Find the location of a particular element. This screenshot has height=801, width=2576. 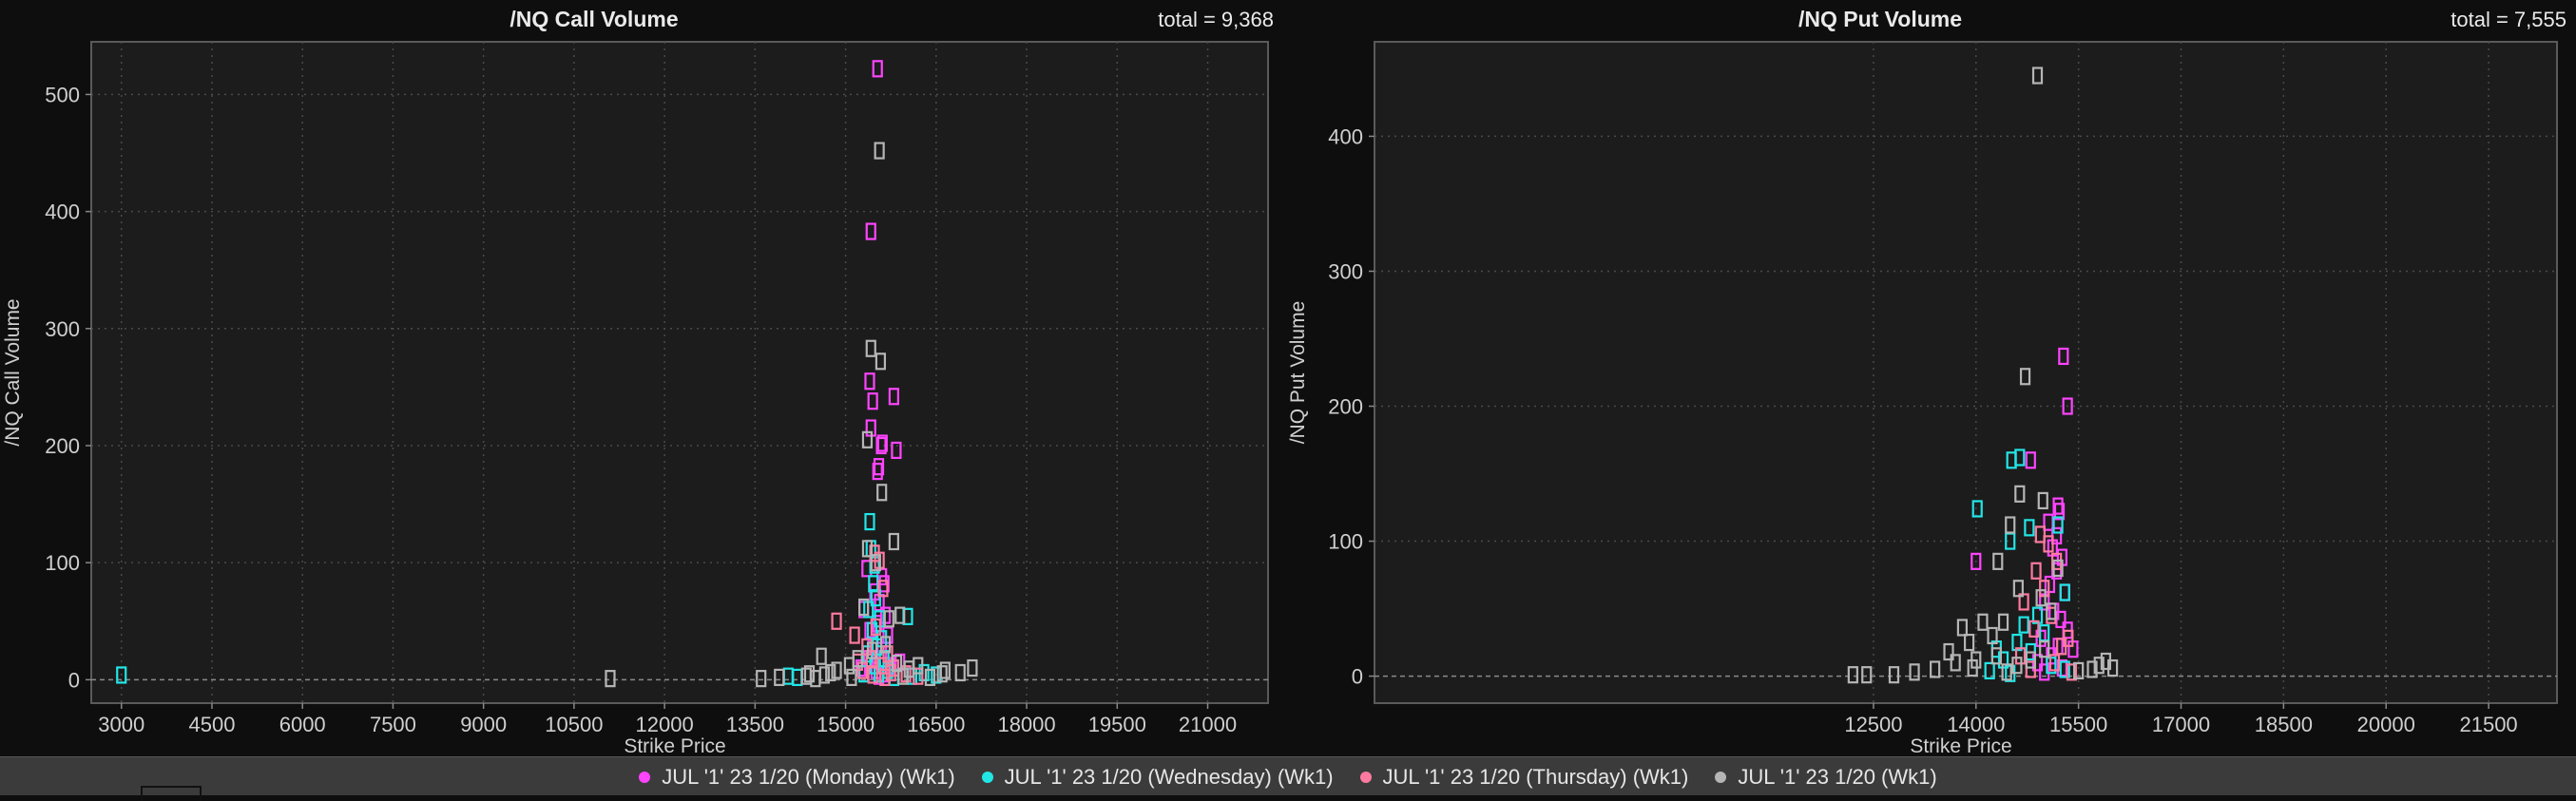

chart-total: total = 9,368 is located at coordinates (1216, 19).